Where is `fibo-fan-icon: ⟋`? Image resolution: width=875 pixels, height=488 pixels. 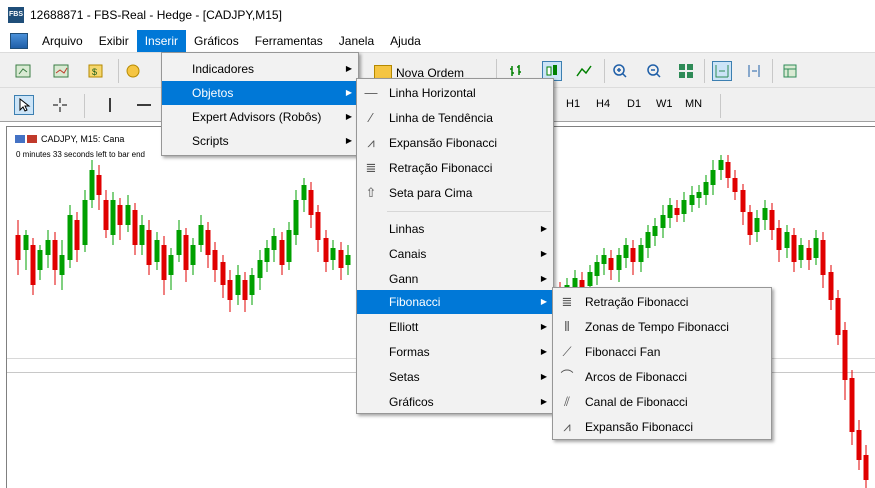 fibo-fan-icon: ⟋ is located at coordinates (567, 351).